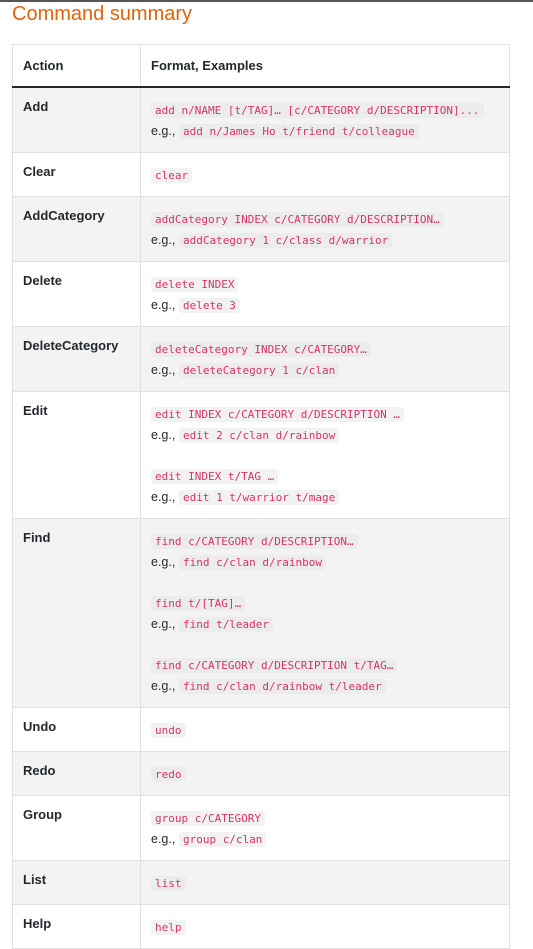  Describe the element at coordinates (76, 174) in the screenshot. I see `action-cell: Clear` at that location.